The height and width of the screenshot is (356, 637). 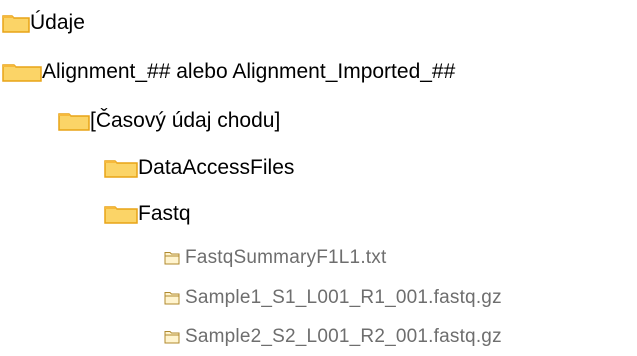 What do you see at coordinates (343, 297) in the screenshot?
I see `tree-item-label: Sample1_S1_L001_R1_001.fastq.gz` at bounding box center [343, 297].